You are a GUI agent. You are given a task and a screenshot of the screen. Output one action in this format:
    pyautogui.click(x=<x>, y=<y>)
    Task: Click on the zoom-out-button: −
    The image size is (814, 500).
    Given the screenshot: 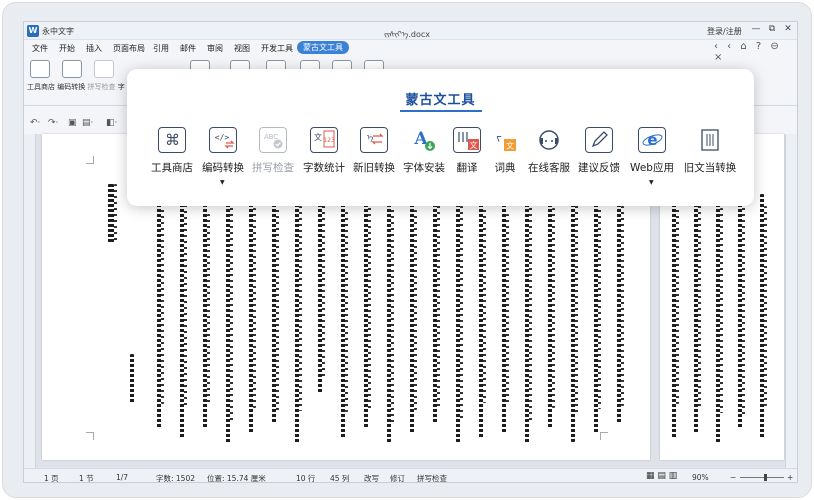 What is the action you would take?
    pyautogui.click(x=733, y=477)
    